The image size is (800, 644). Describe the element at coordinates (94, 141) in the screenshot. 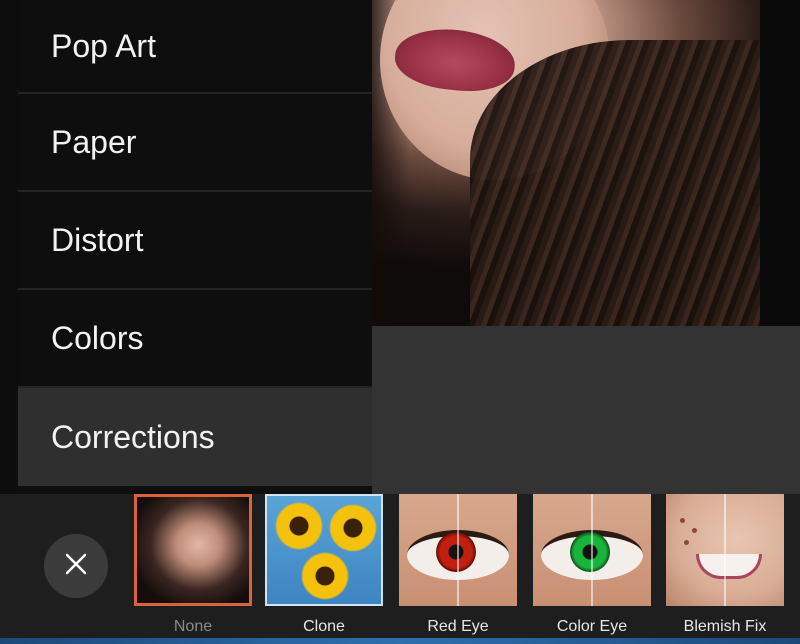

I see `menu-item-label: Paper` at that location.